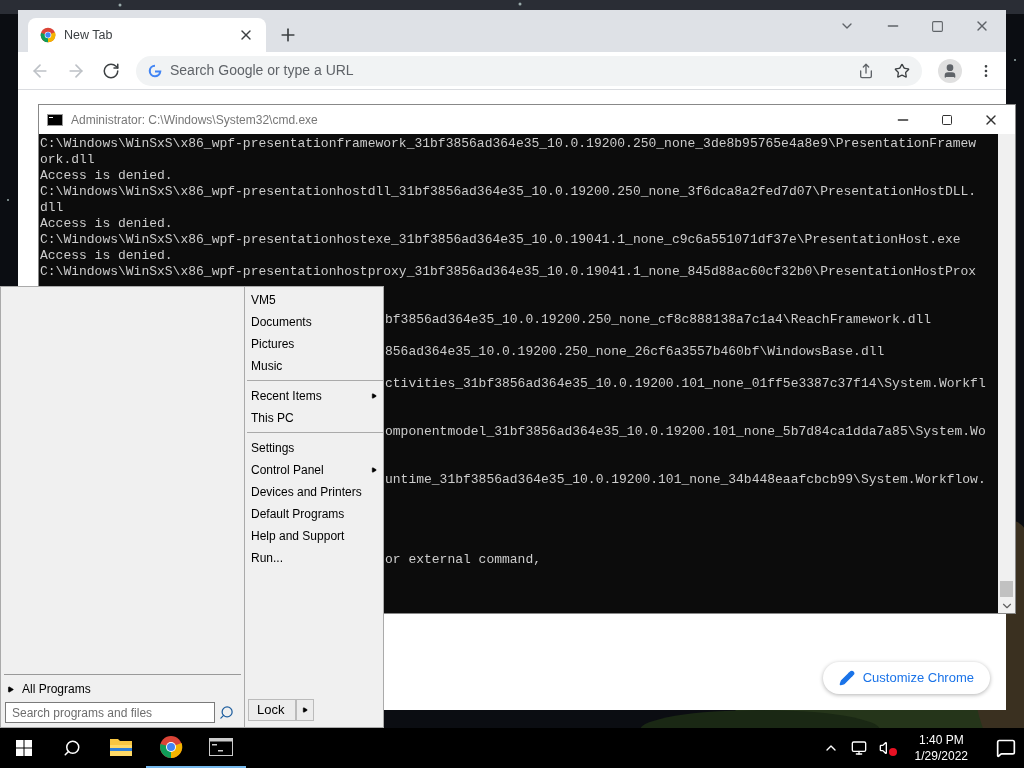 The height and width of the screenshot is (768, 1024). I want to click on console-line: omponentmodel_31bf3856ad364e35_10.0.19200.101_none_5b7d84ca1dda7a85\System.Wo, so click(685, 431).